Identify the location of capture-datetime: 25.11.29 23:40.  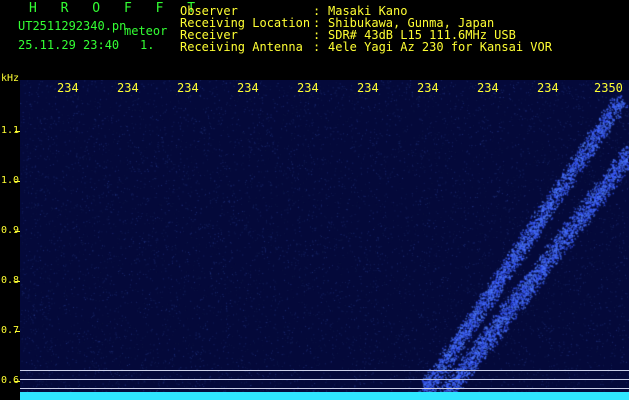
(69, 45).